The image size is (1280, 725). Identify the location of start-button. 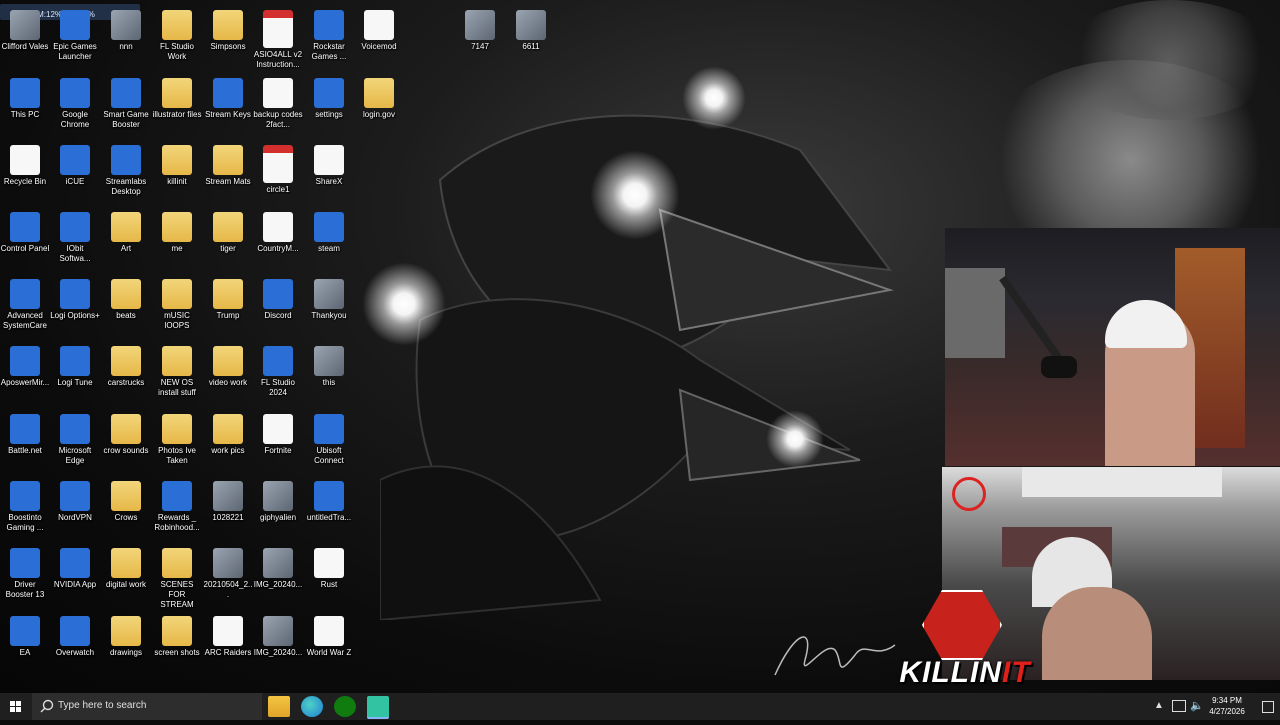
(16, 706).